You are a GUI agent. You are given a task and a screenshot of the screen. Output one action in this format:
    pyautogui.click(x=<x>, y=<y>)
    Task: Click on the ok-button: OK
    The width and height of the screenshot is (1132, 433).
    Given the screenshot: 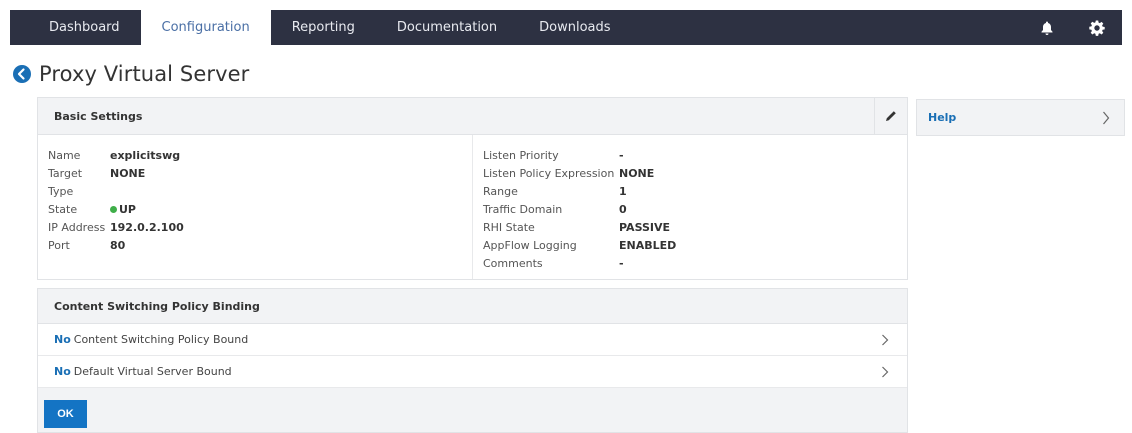 What is the action you would take?
    pyautogui.click(x=65, y=414)
    